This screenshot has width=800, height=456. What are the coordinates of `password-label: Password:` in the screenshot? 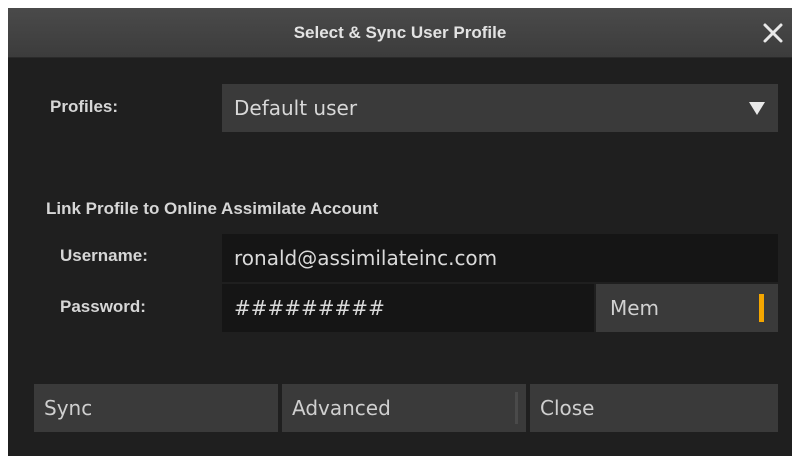 It's located at (103, 306).